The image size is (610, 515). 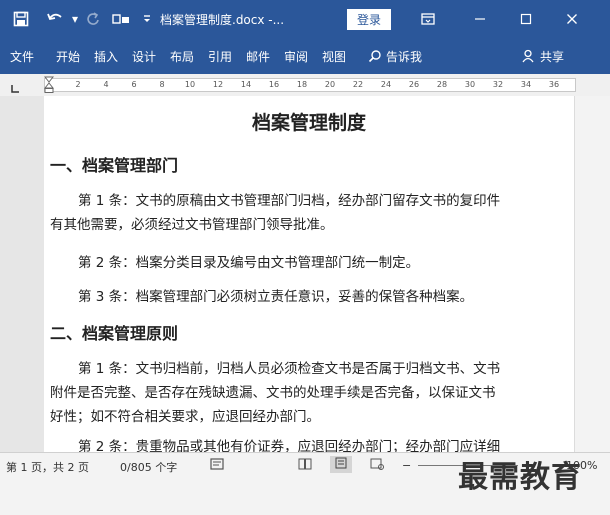 What do you see at coordinates (406, 465) in the screenshot?
I see `zoom-out-icon: −` at bounding box center [406, 465].